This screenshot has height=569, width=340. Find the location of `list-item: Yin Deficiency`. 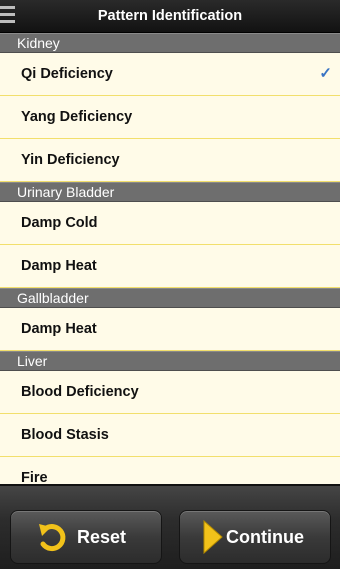

list-item: Yin Deficiency is located at coordinates (170, 160).